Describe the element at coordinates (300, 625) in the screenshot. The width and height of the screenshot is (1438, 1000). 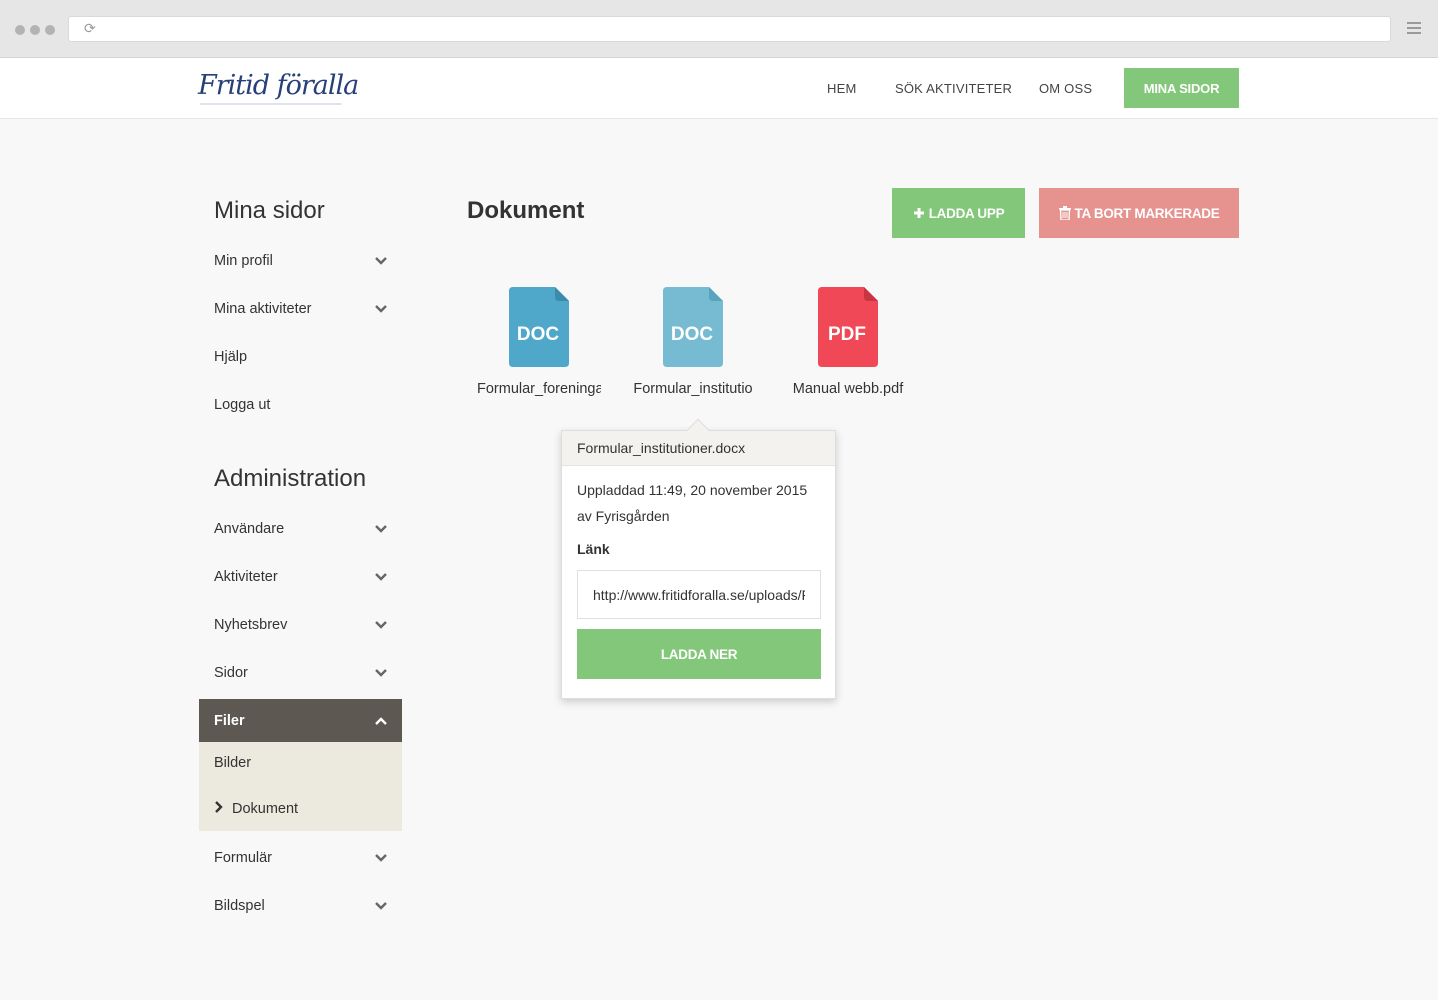
I see `sidebar-item-nyhetsbrev: Nyhetsbrev` at that location.